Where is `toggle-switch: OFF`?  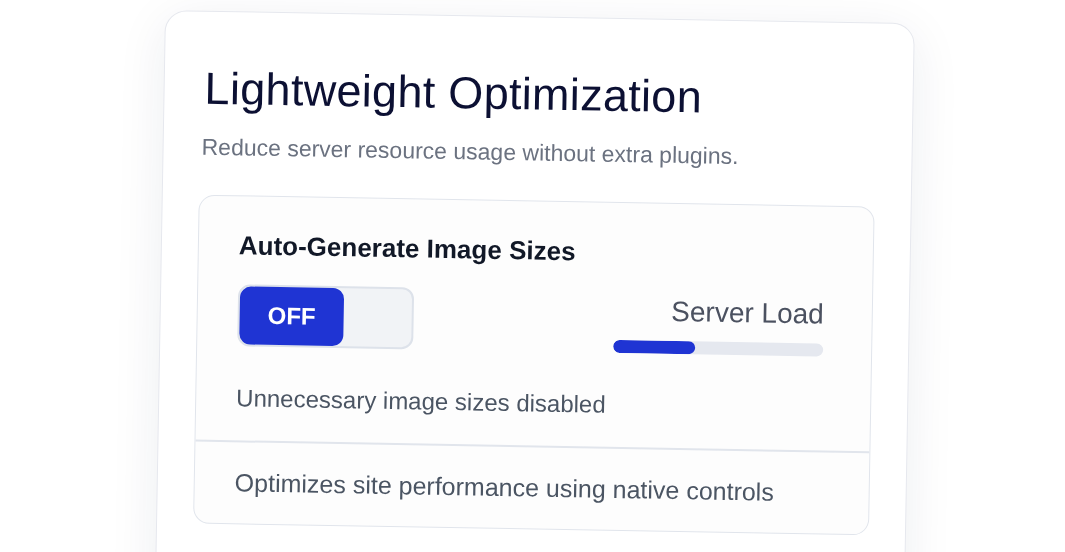 toggle-switch: OFF is located at coordinates (326, 316).